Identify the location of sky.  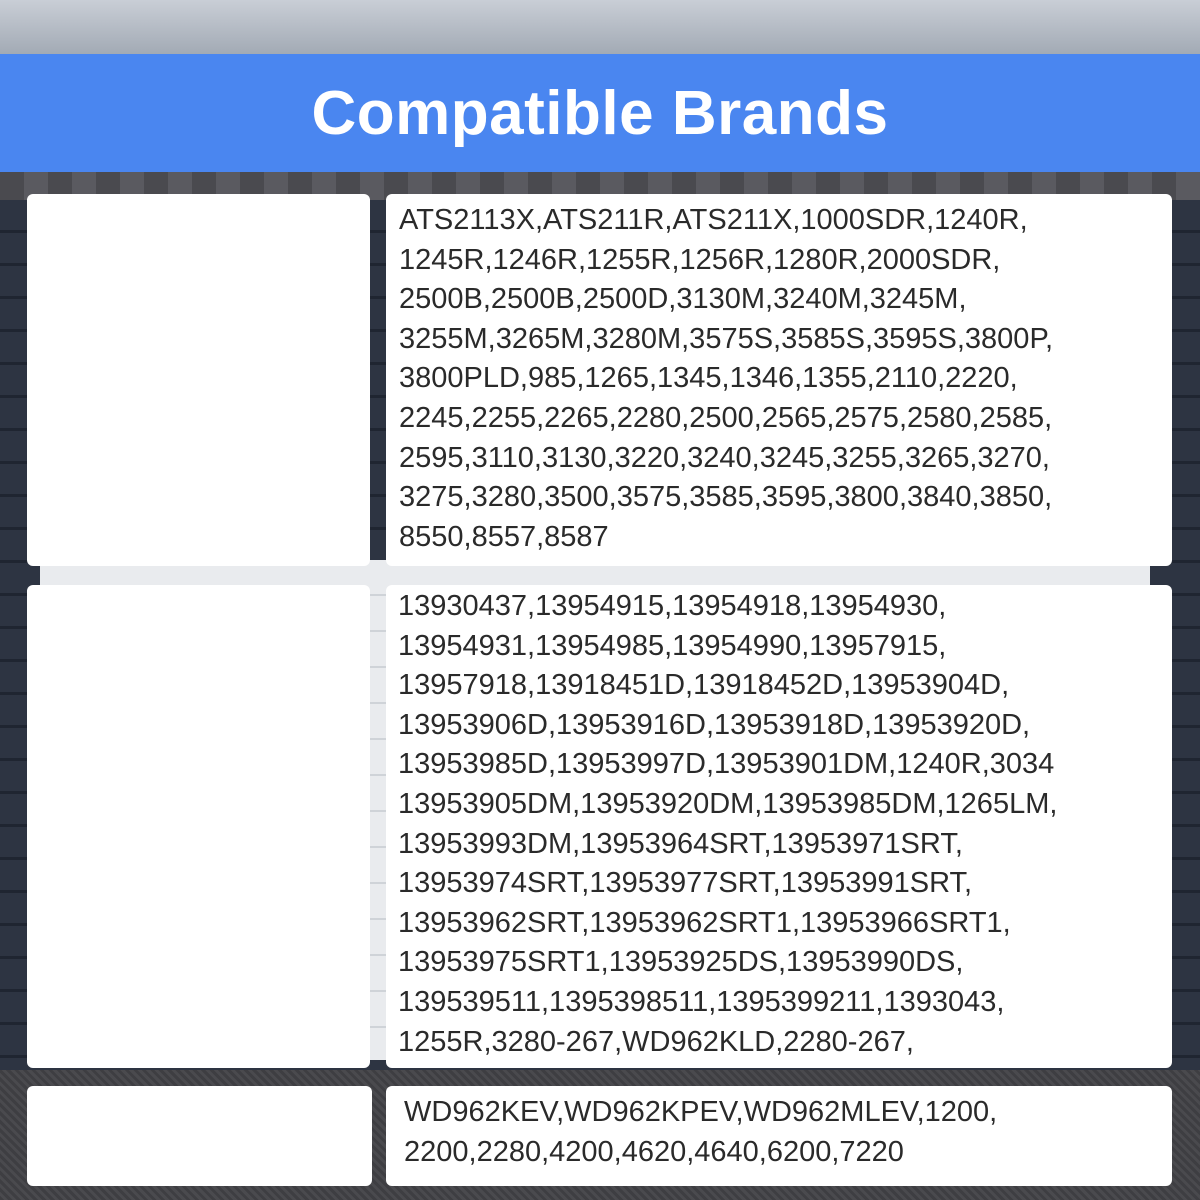
(600, 30).